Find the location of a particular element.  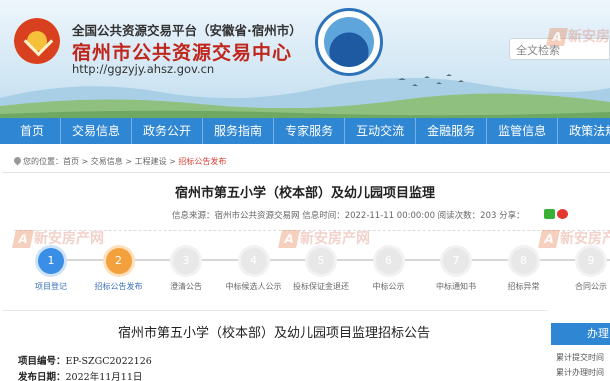

publish-date-label: 发布日期： is located at coordinates (42, 376).